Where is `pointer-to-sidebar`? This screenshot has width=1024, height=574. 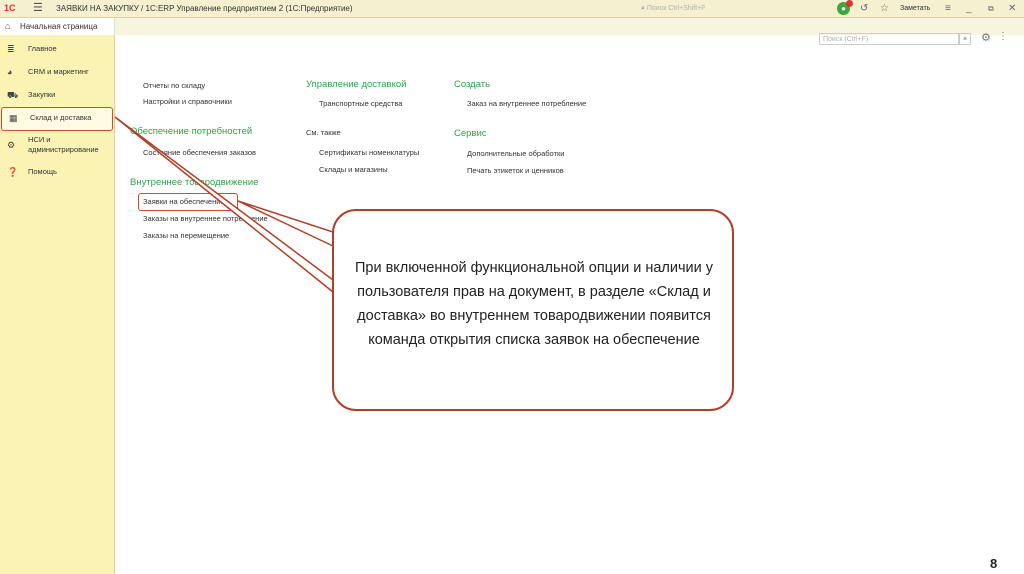 pointer-to-sidebar is located at coordinates (224, 205).